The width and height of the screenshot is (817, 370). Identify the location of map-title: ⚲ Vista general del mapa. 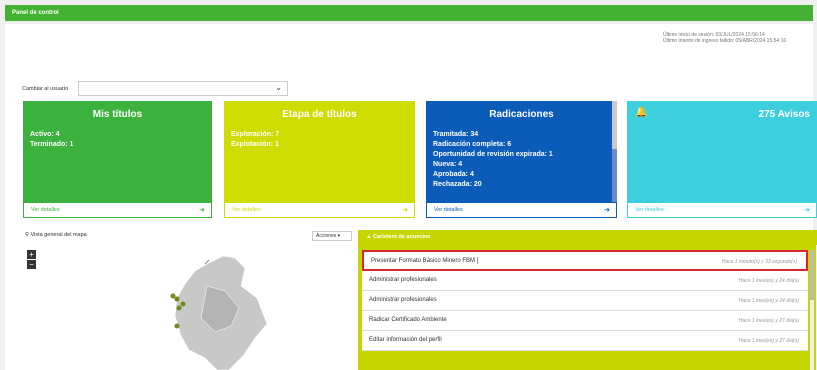
(56, 235).